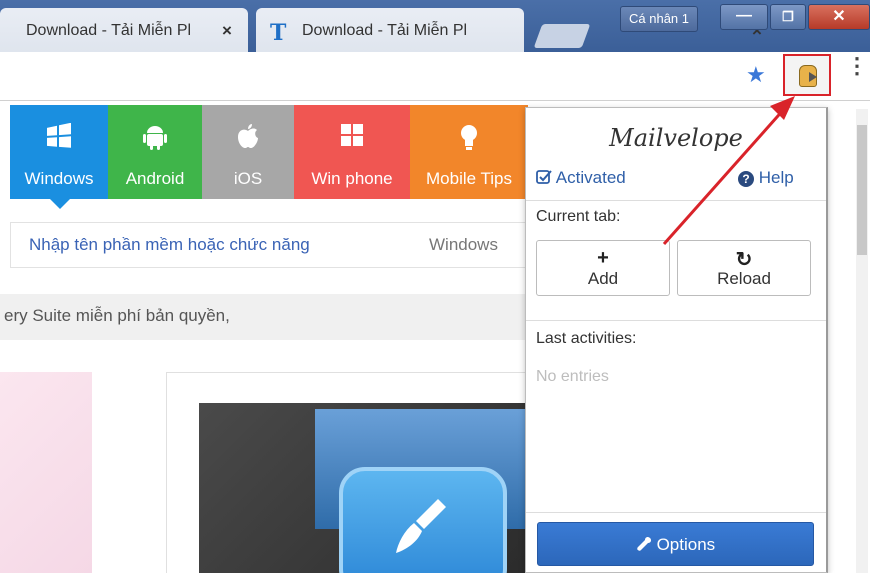 The height and width of the screenshot is (573, 870). I want to click on category-android: Android, so click(155, 152).